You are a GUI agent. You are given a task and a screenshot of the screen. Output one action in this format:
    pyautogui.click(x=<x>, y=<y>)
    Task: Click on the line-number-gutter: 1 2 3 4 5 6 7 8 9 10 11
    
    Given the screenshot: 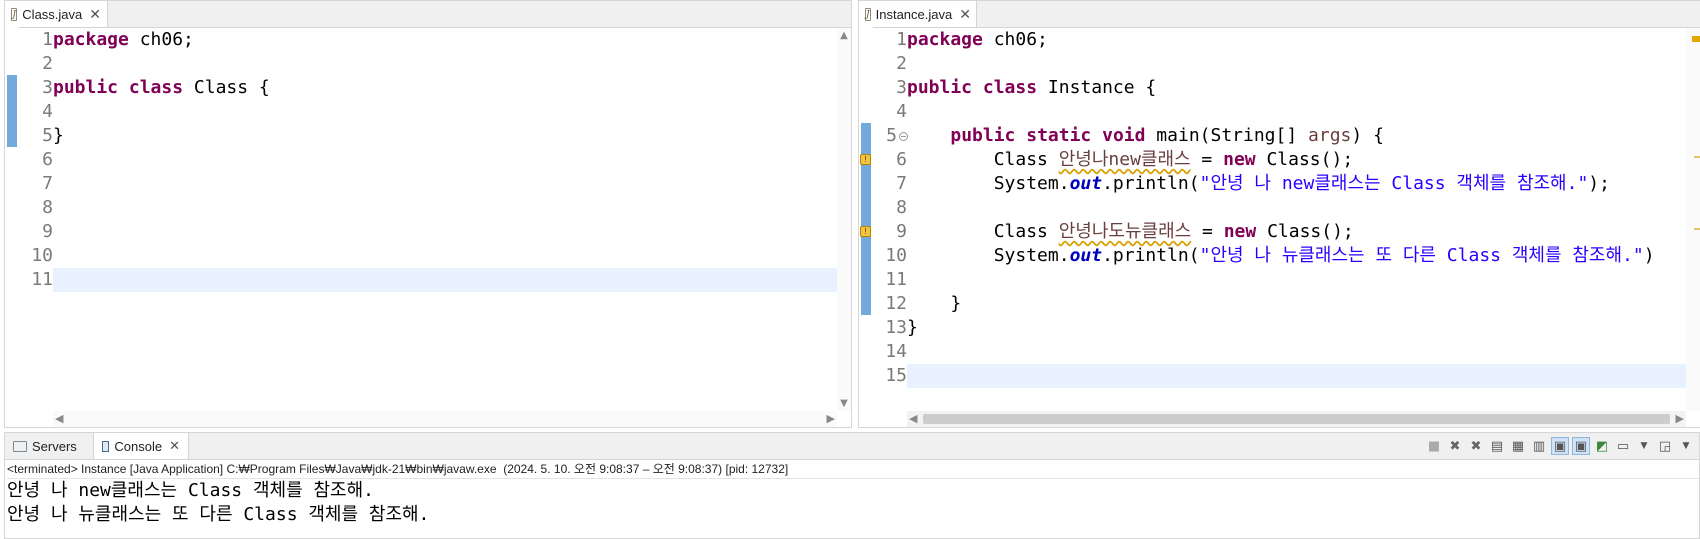 What is the action you would take?
    pyautogui.click(x=36, y=227)
    